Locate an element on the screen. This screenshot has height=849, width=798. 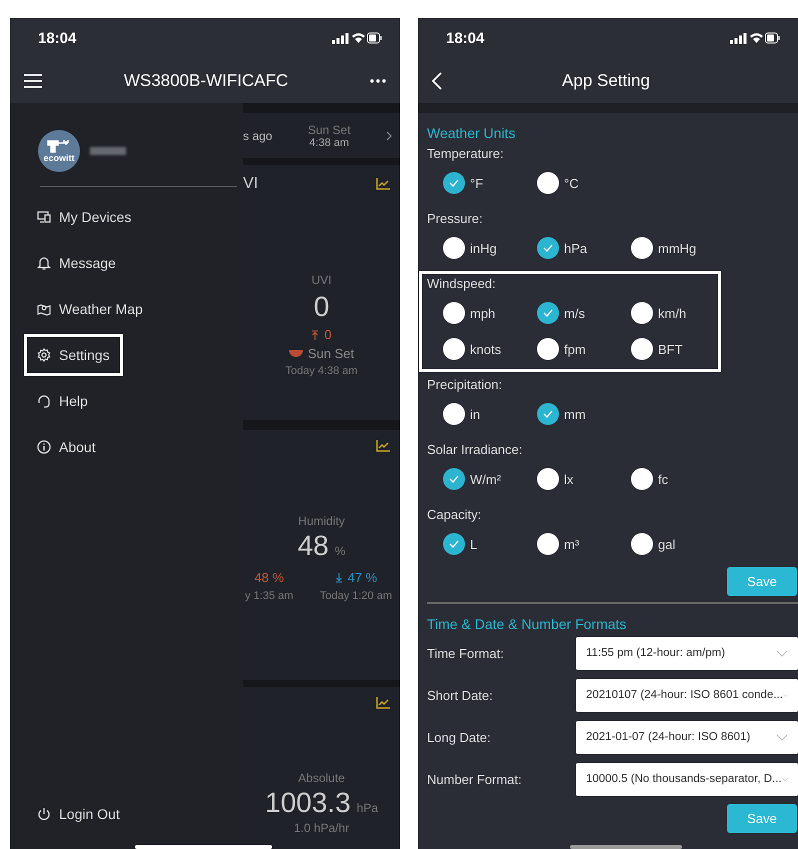
unit-option: km/h is located at coordinates (678, 313).